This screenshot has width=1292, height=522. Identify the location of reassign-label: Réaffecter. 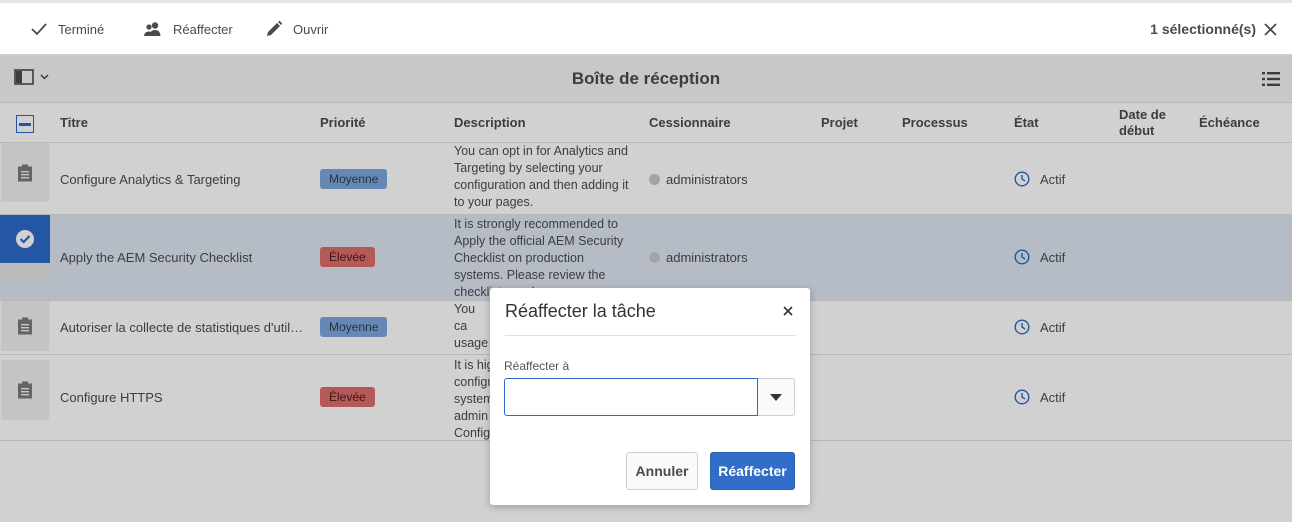
(203, 29).